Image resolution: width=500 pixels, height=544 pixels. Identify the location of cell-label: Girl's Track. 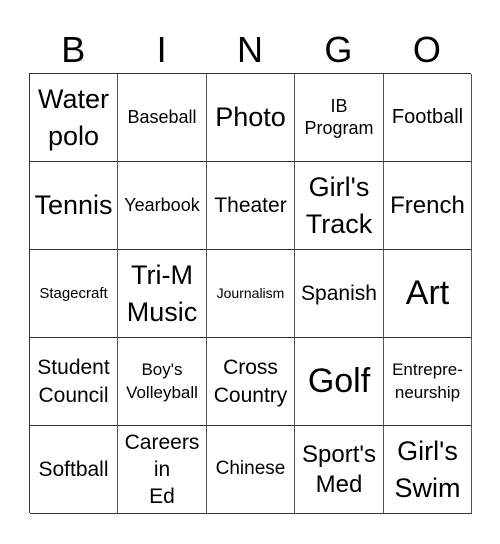
(339, 205).